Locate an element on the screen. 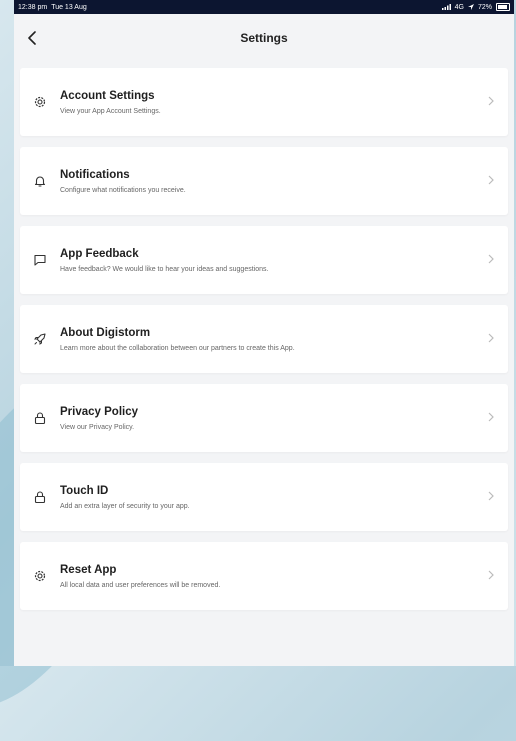 This screenshot has height=741, width=516. settings-item-title: Notifications is located at coordinates (95, 174).